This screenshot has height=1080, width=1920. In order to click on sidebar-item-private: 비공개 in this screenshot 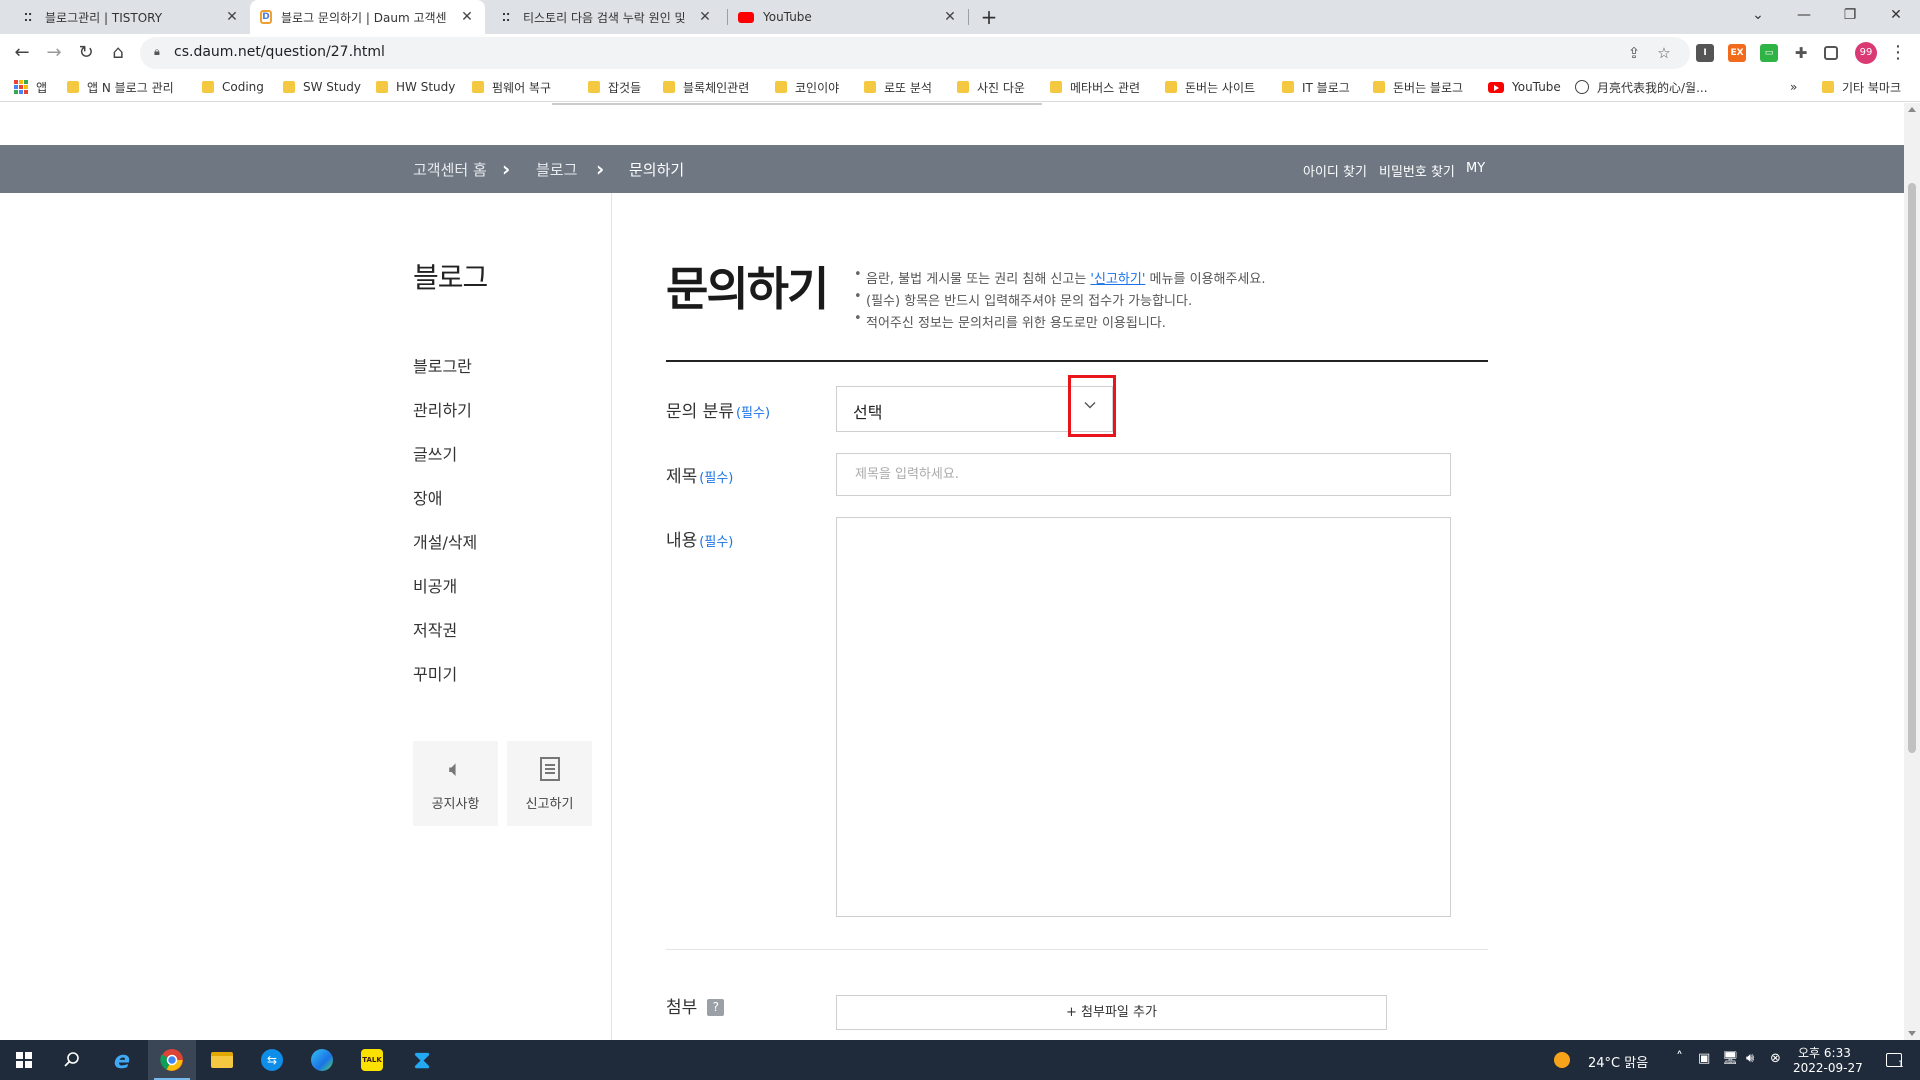, I will do `click(435, 585)`.